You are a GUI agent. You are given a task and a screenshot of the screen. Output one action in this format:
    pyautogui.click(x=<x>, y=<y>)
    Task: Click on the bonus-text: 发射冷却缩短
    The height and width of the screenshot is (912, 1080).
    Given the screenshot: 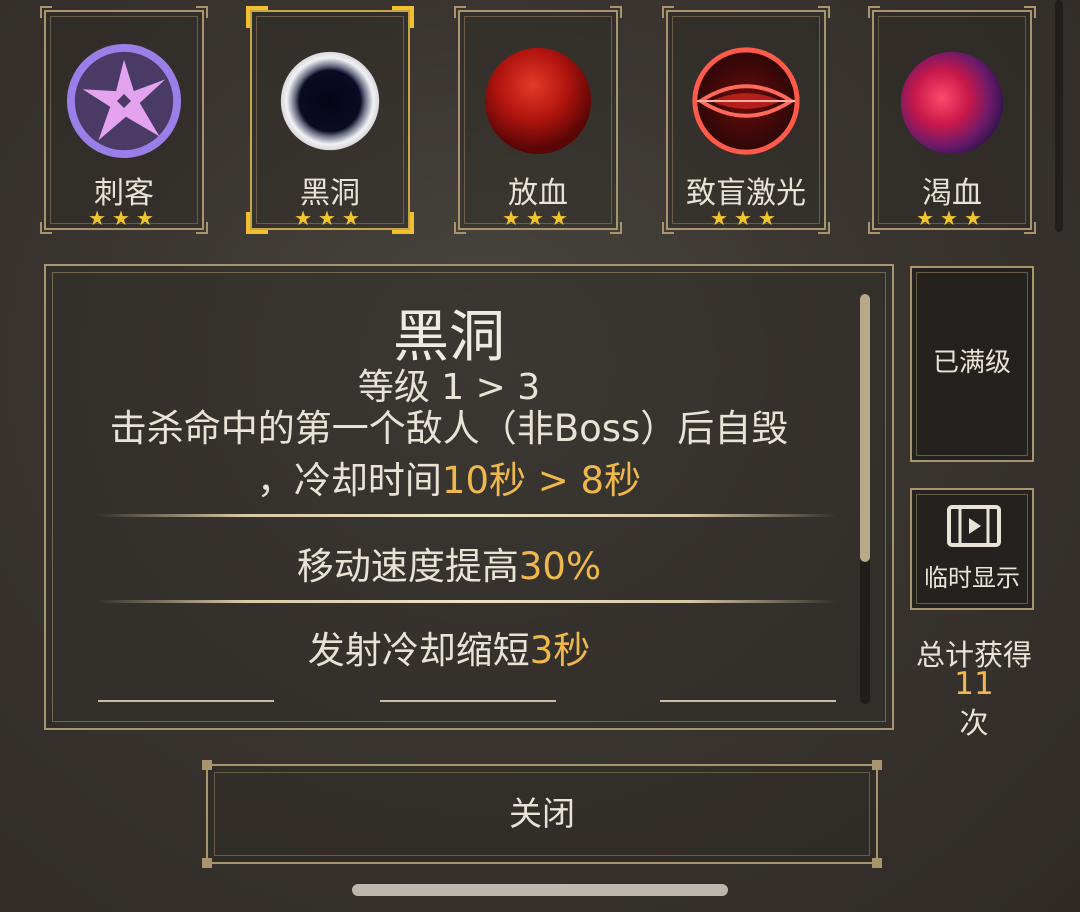 What is the action you would take?
    pyautogui.click(x=418, y=650)
    